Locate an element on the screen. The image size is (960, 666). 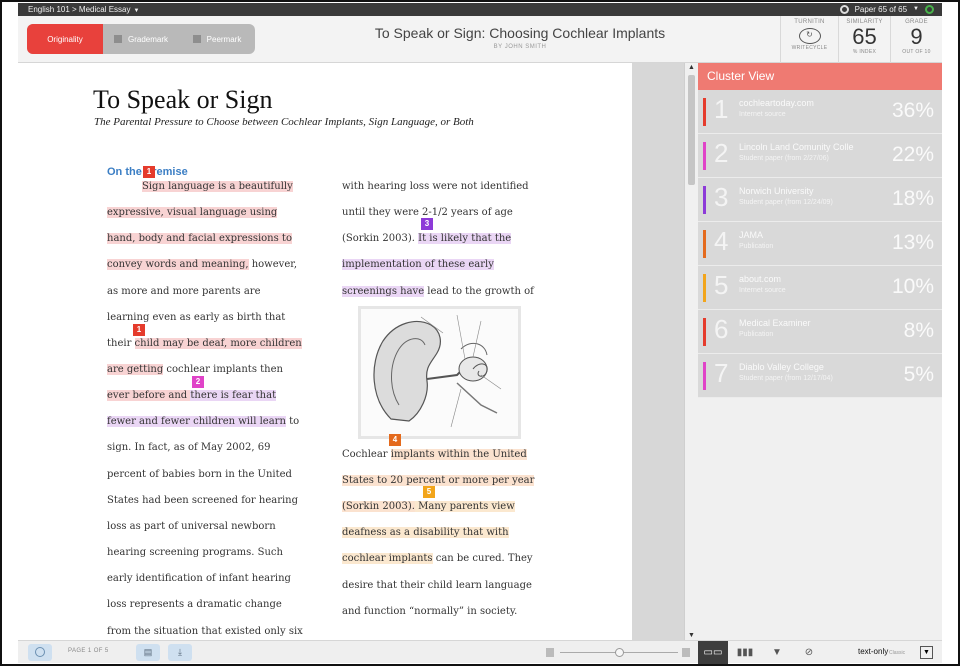
match-source-type: Student paper (from 12/17/04) is located at coordinates (786, 378).